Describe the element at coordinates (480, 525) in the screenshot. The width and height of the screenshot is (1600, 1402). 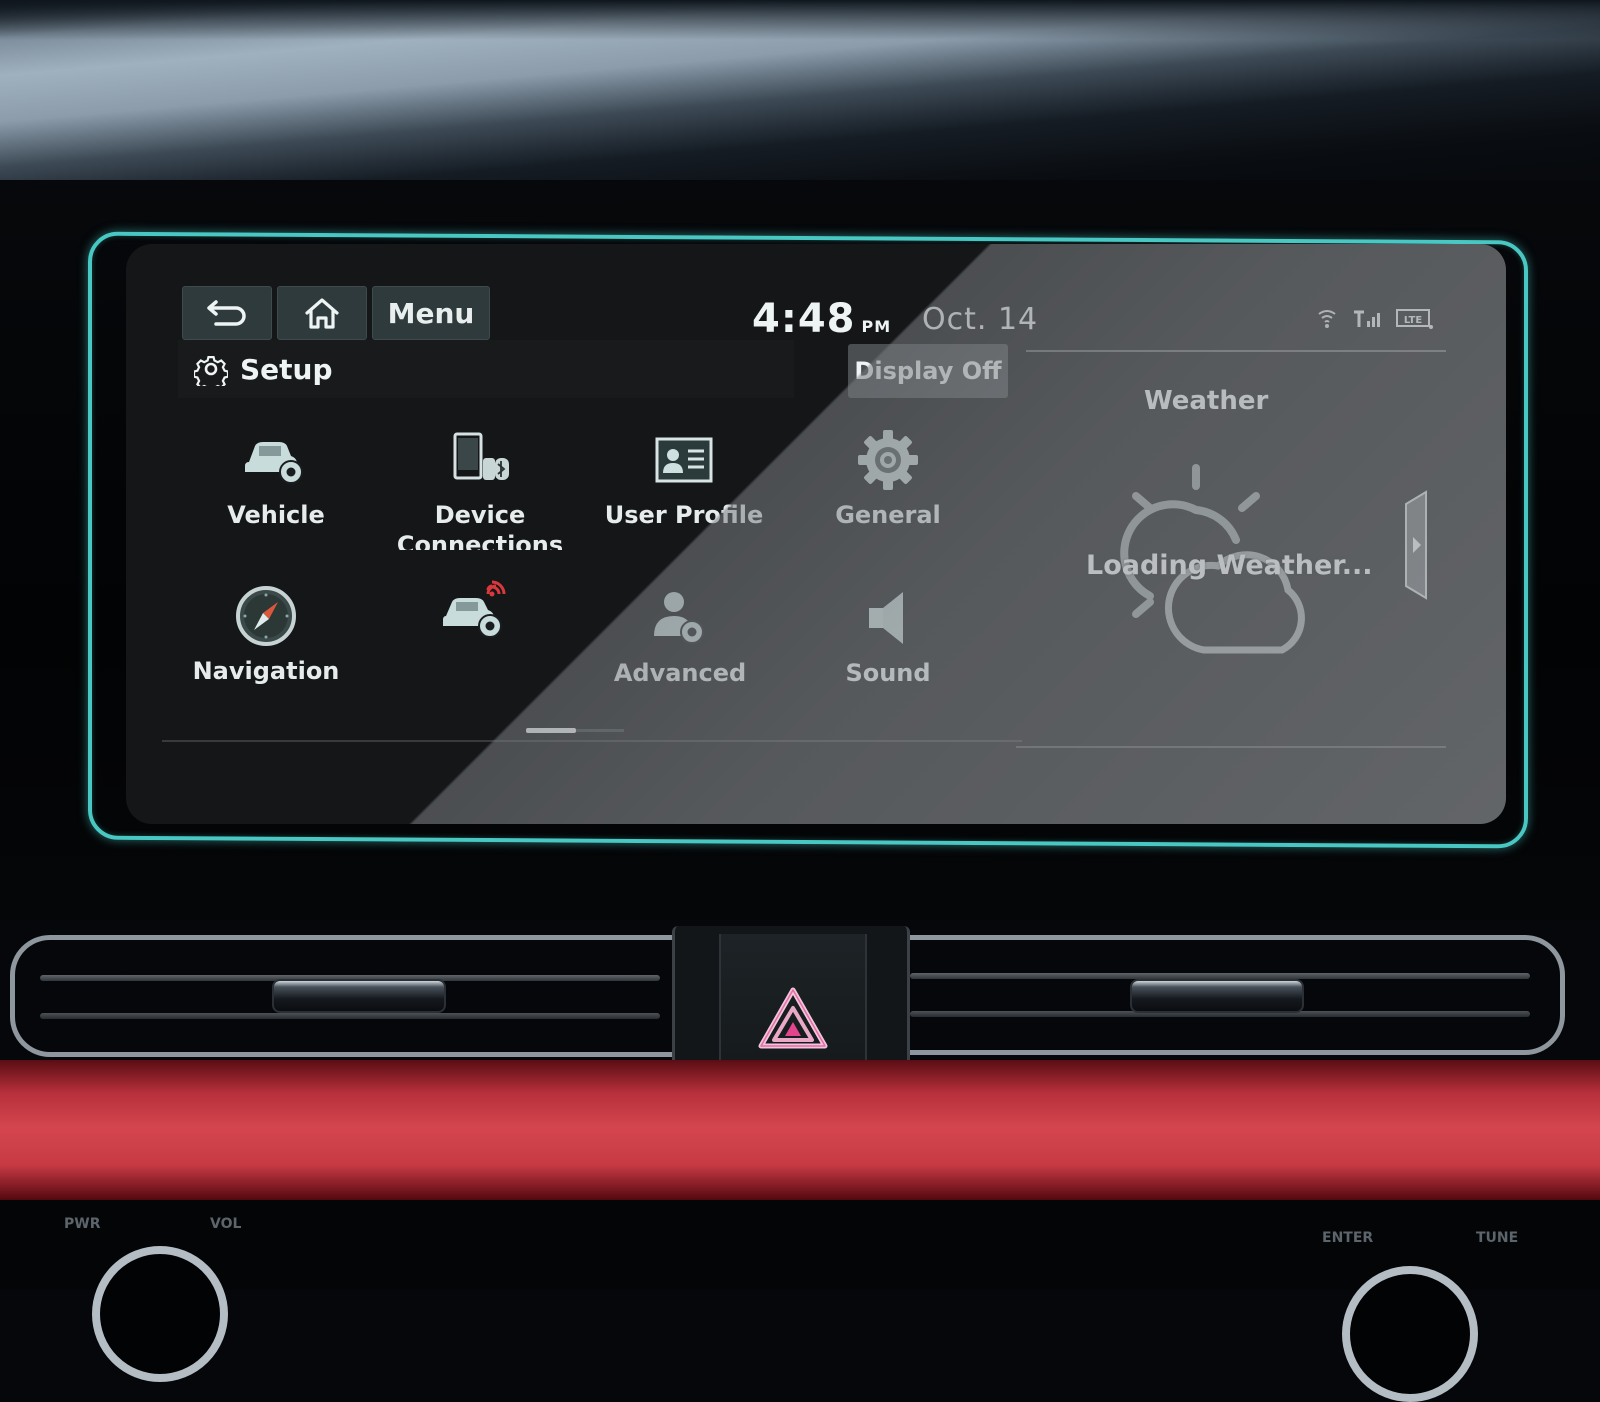
I see `menu-label-device-connections: Device Connections` at that location.